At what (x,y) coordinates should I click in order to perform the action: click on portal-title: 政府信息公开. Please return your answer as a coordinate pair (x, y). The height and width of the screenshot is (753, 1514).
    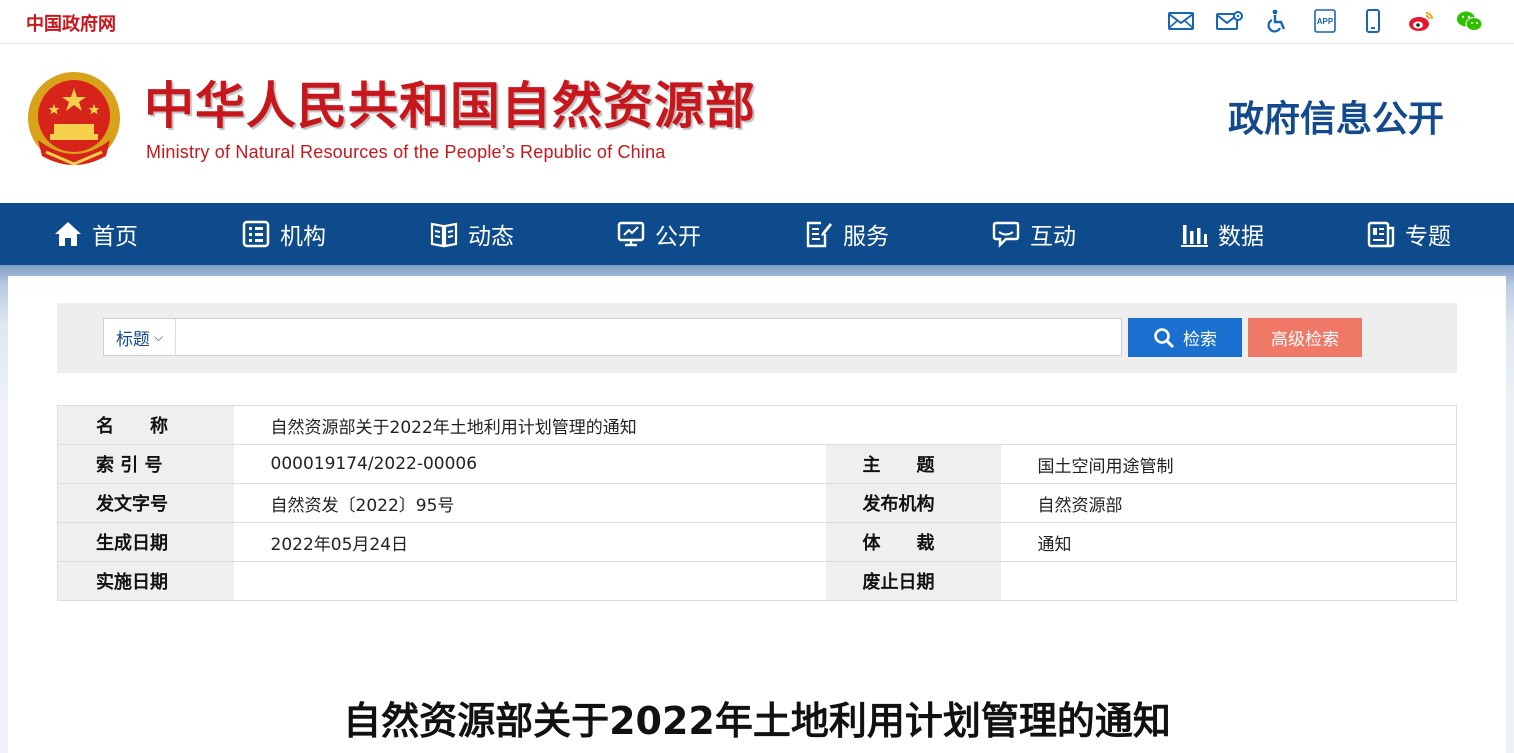
    Looking at the image, I should click on (1335, 119).